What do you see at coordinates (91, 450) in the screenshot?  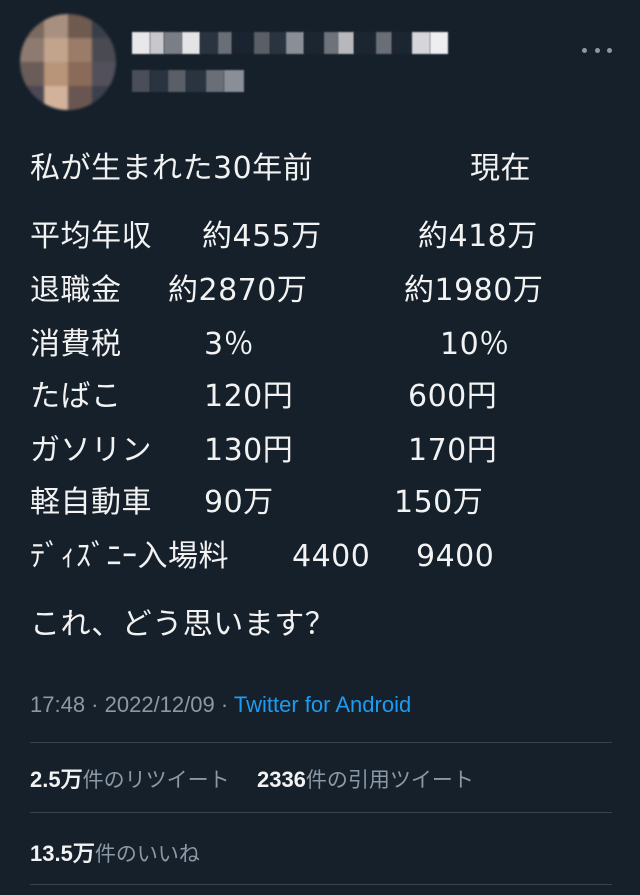 I see `row-label: ガソリン` at bounding box center [91, 450].